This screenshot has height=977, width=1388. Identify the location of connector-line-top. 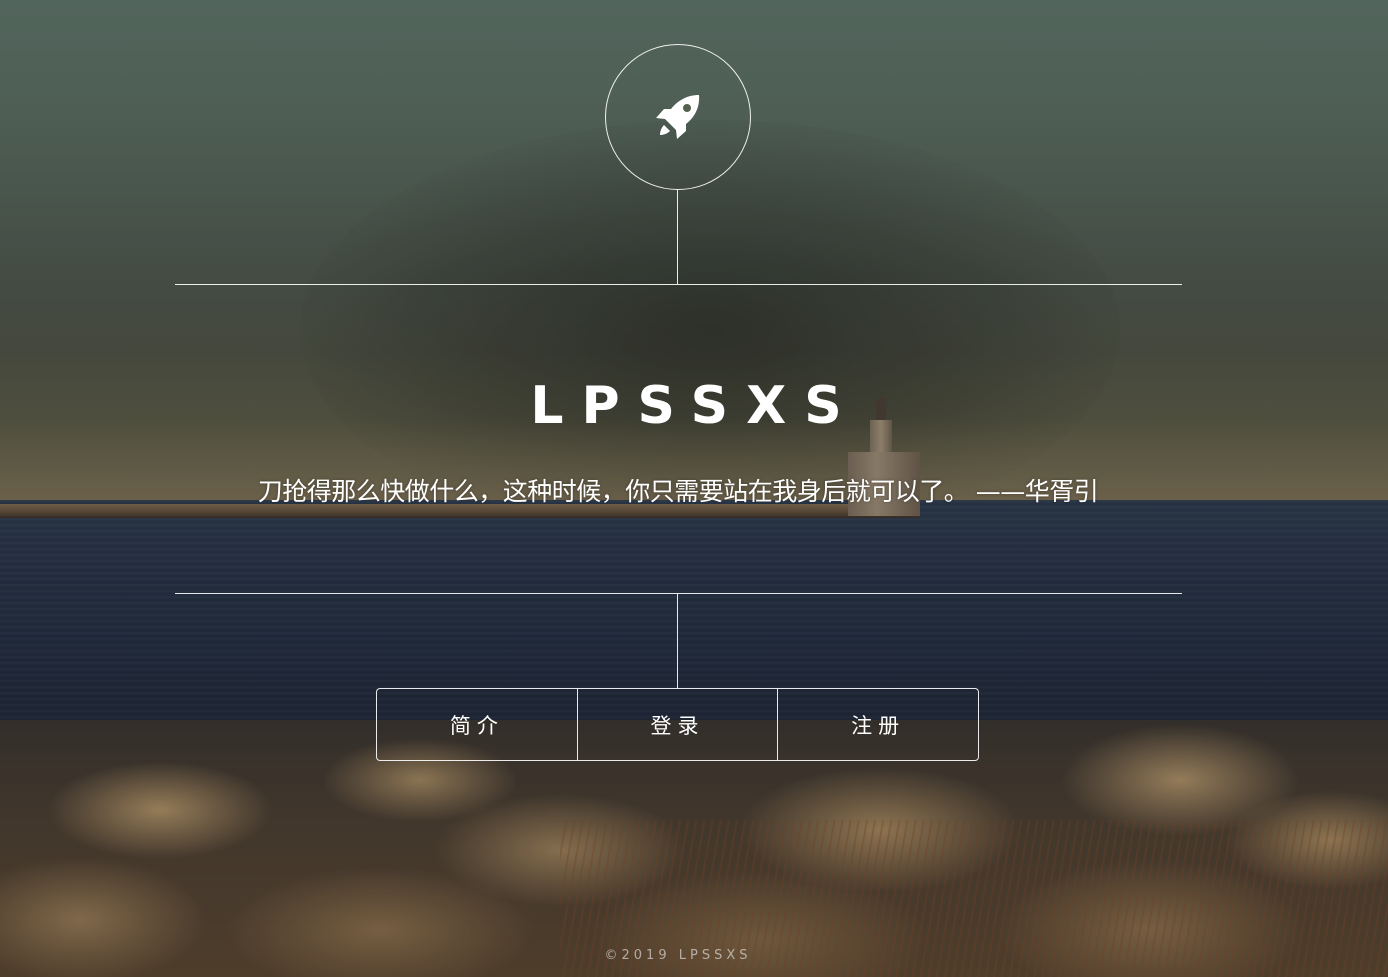
(677, 236).